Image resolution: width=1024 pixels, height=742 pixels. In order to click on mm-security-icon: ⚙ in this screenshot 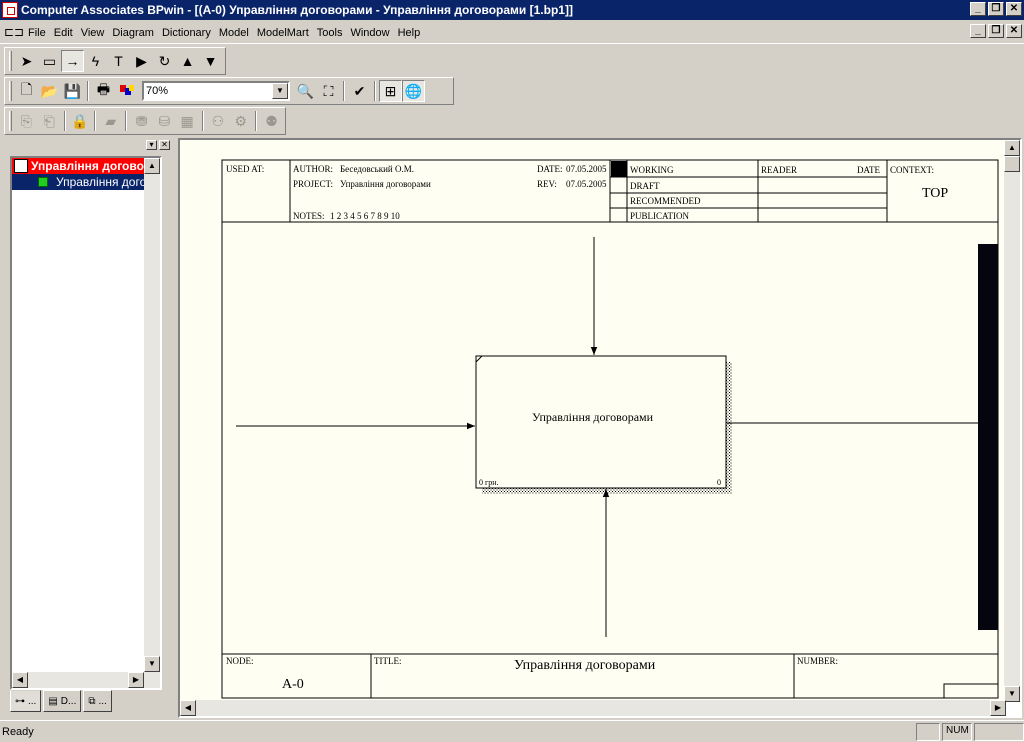, I will do `click(240, 121)`.